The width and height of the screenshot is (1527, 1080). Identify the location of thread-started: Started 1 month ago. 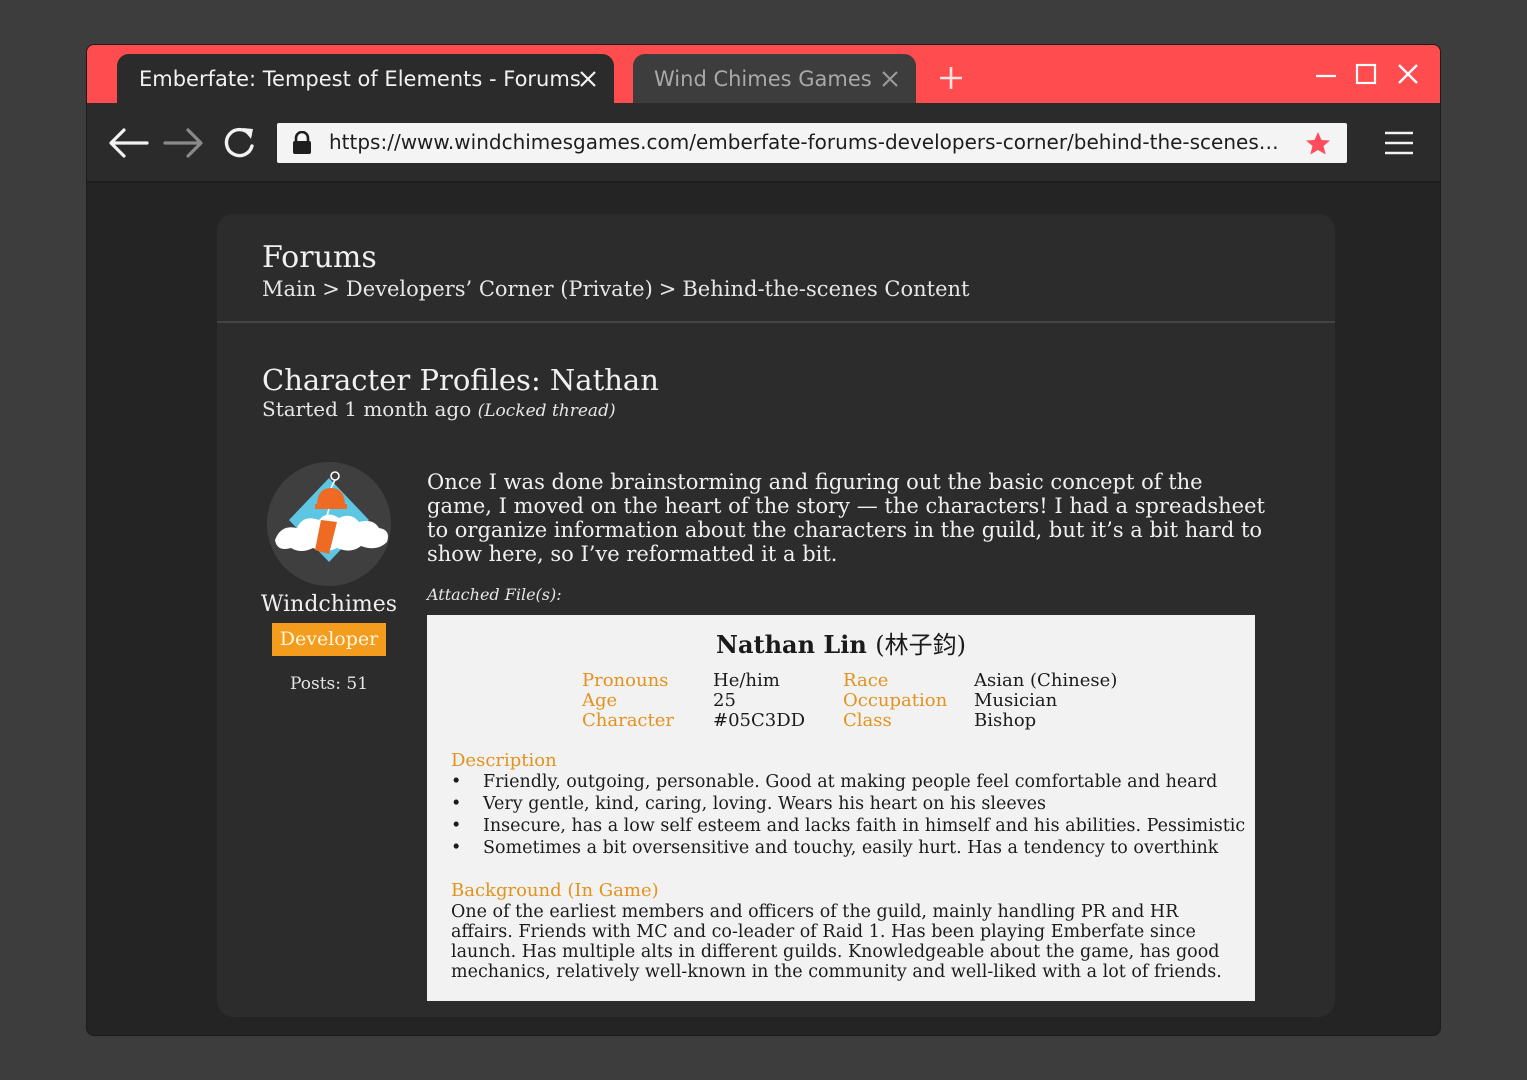
(367, 409).